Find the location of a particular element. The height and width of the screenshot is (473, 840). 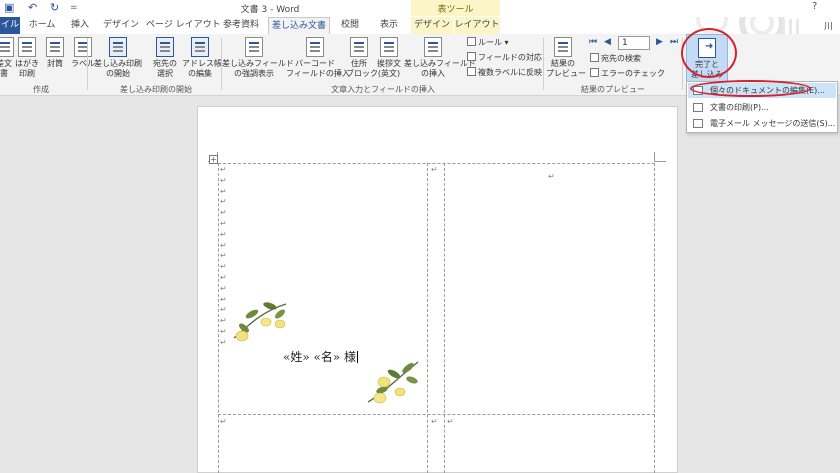

group-label-create: 作成 is located at coordinates (41, 89).